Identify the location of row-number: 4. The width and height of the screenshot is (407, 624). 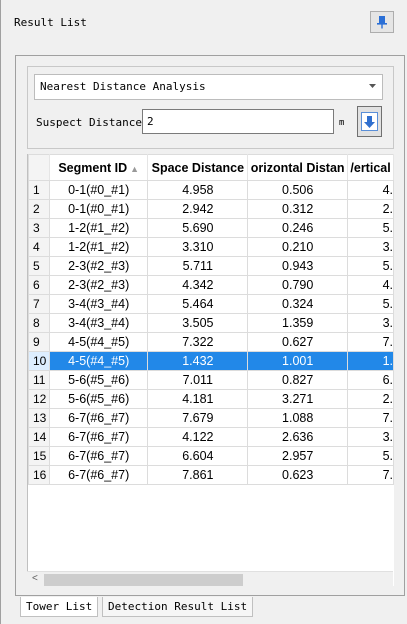
(39, 247).